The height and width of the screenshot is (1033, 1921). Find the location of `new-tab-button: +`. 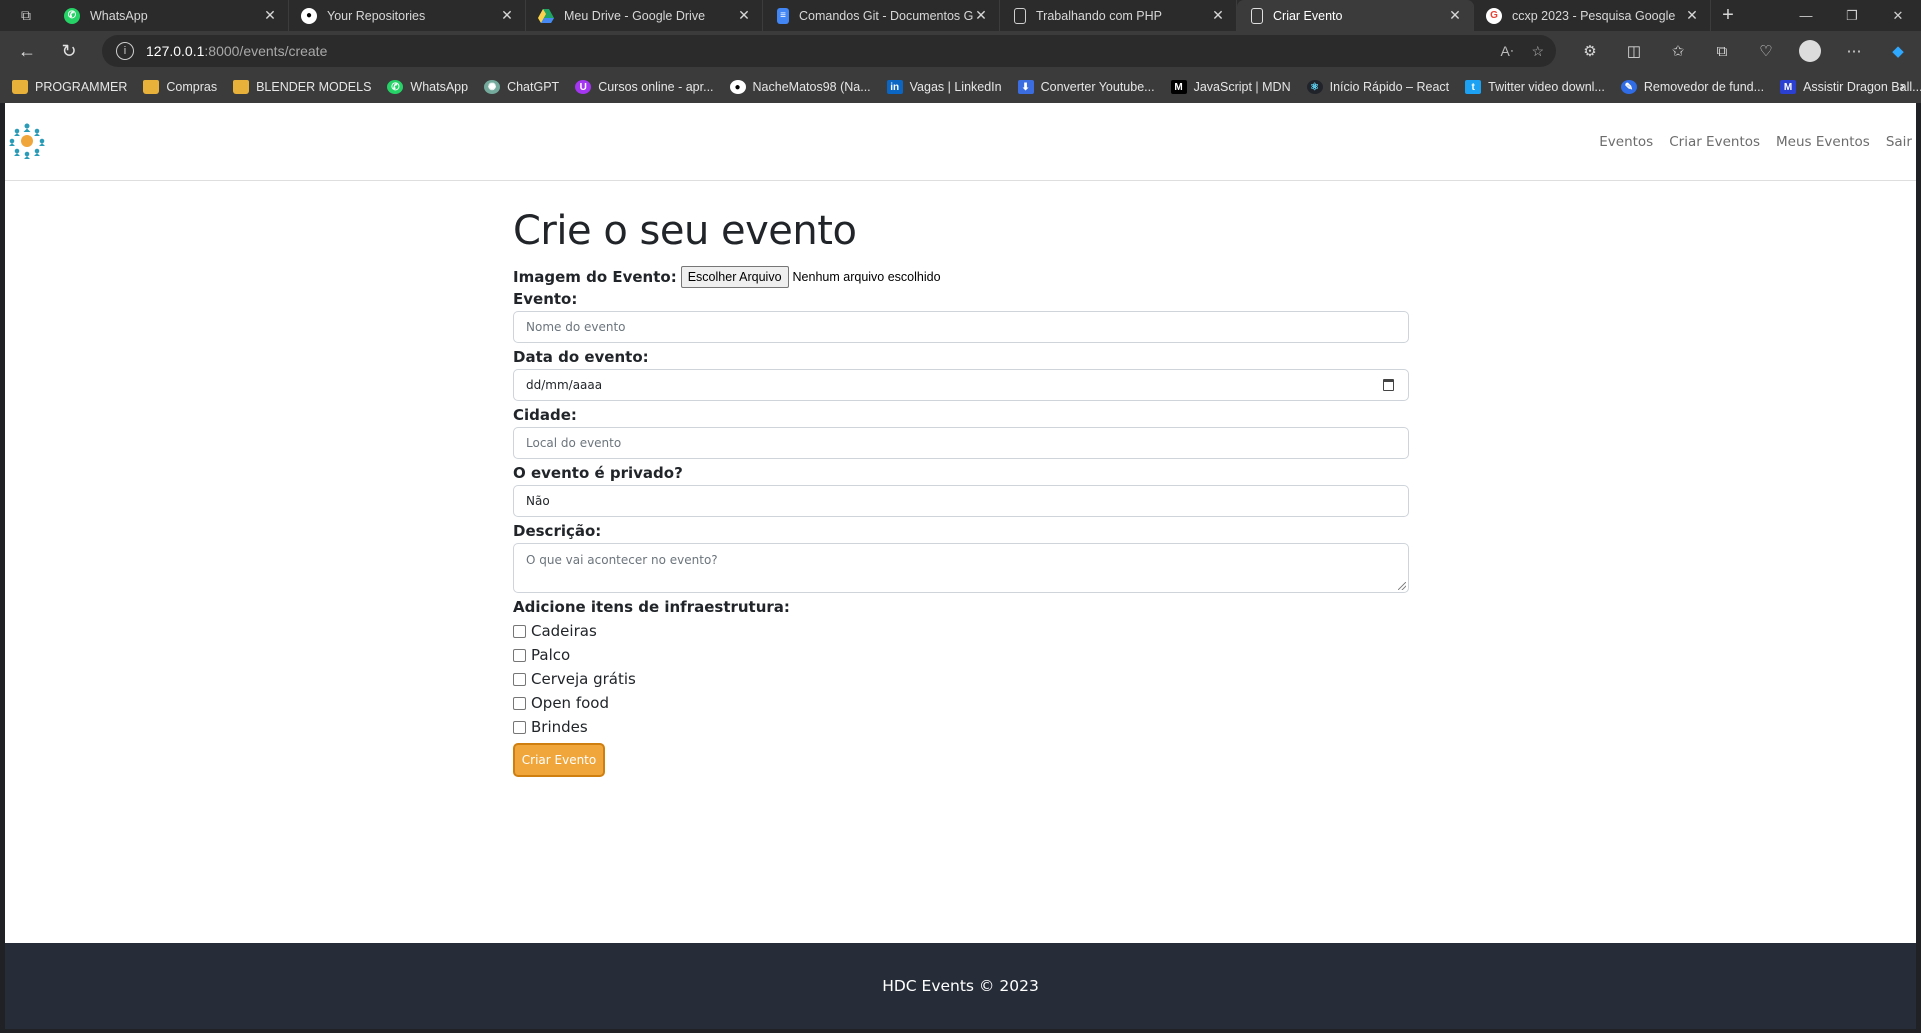

new-tab-button: + is located at coordinates (1728, 15).